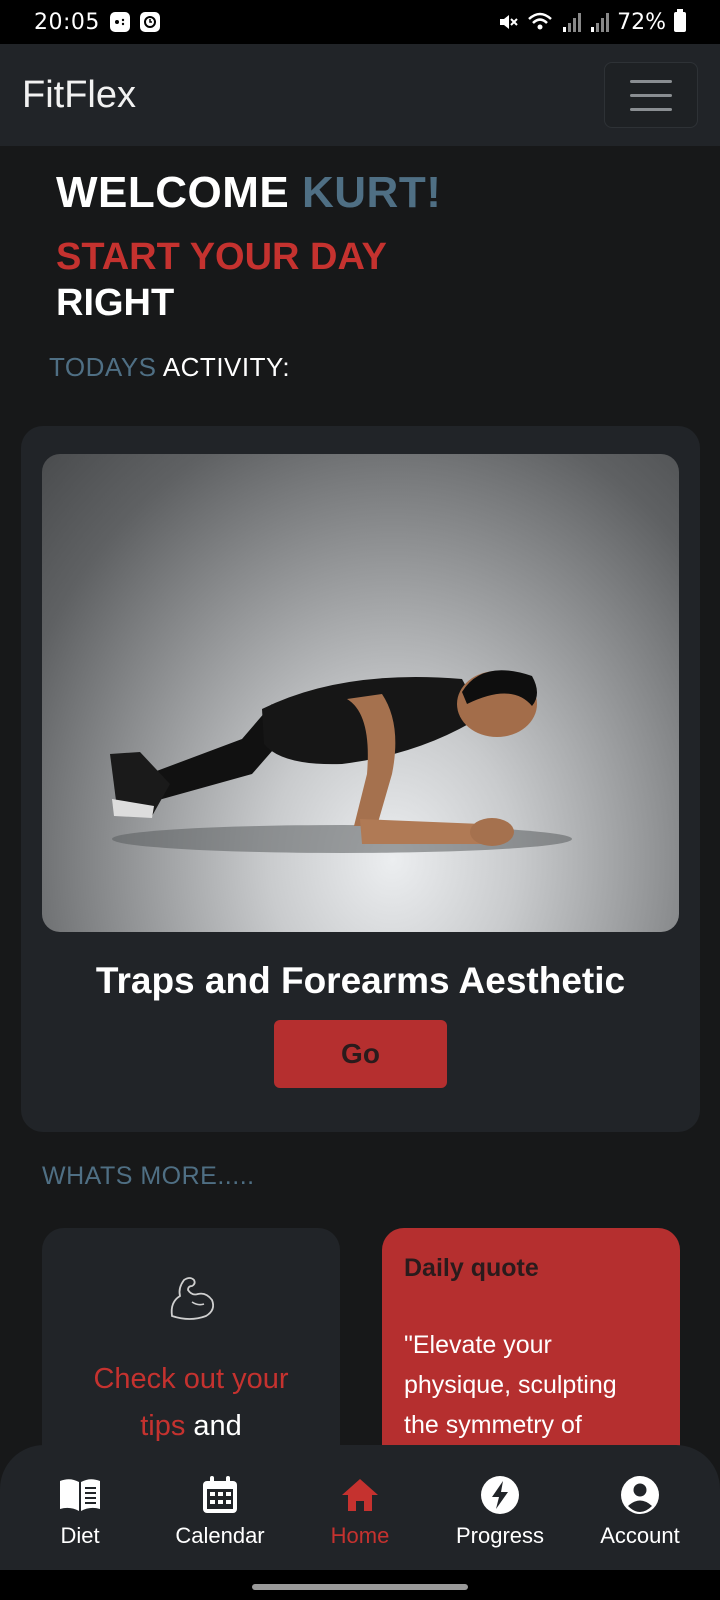  Describe the element at coordinates (360, 980) in the screenshot. I see `activity-title: Traps and Forearms Aesthetic` at that location.